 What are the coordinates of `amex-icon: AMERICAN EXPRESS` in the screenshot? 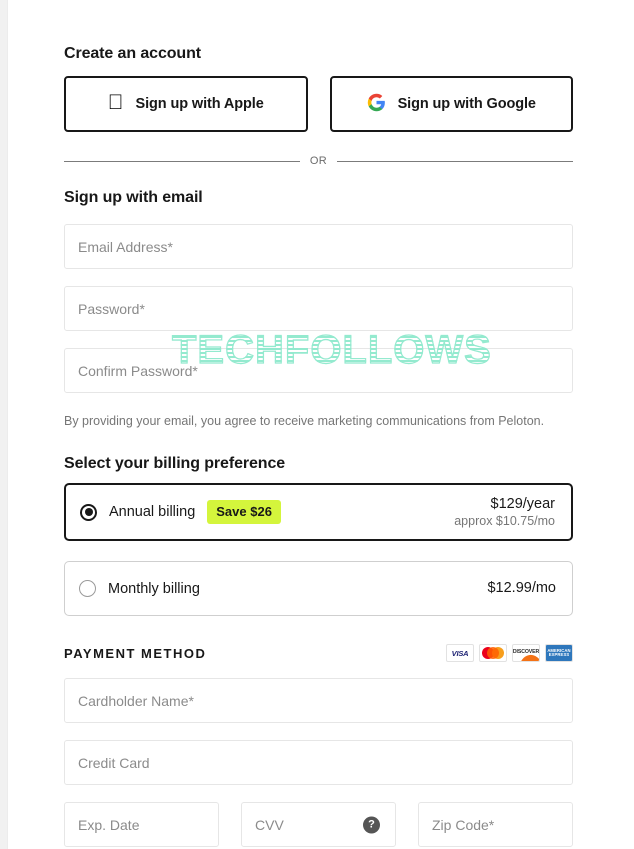 It's located at (559, 653).